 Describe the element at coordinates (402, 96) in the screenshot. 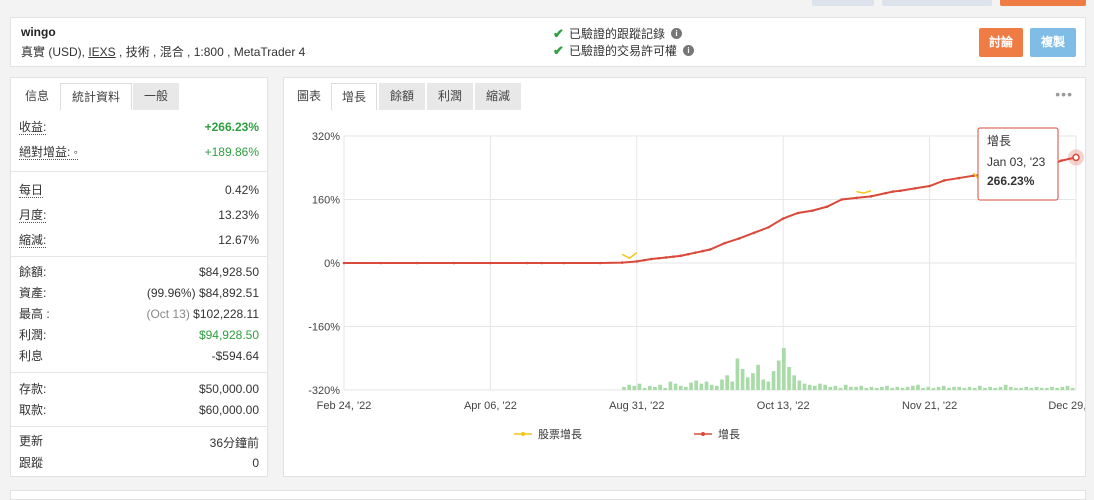

I see `tab-balance: 餘額` at that location.